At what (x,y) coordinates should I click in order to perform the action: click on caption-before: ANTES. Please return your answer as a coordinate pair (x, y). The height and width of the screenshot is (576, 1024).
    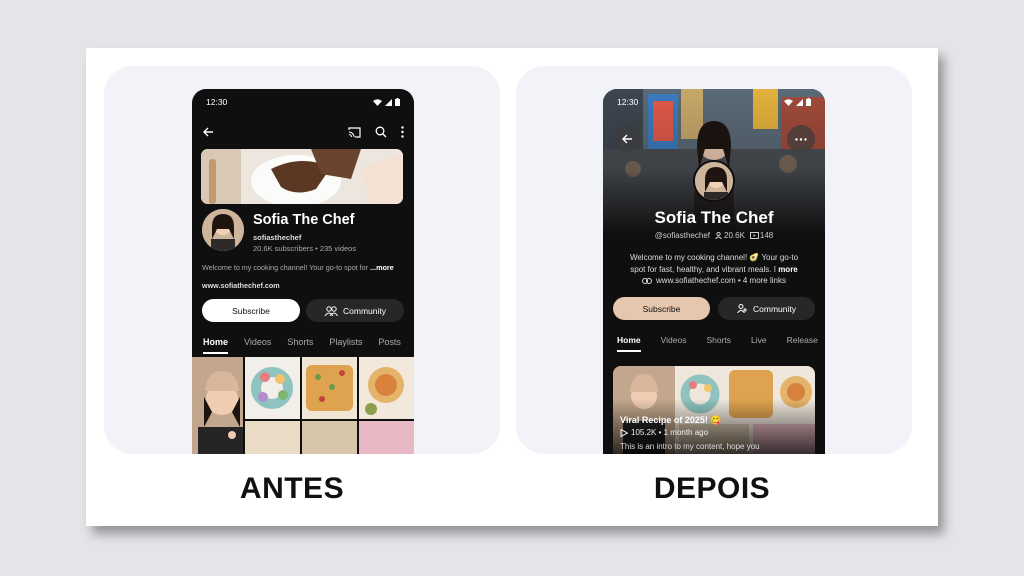
    Looking at the image, I should click on (292, 488).